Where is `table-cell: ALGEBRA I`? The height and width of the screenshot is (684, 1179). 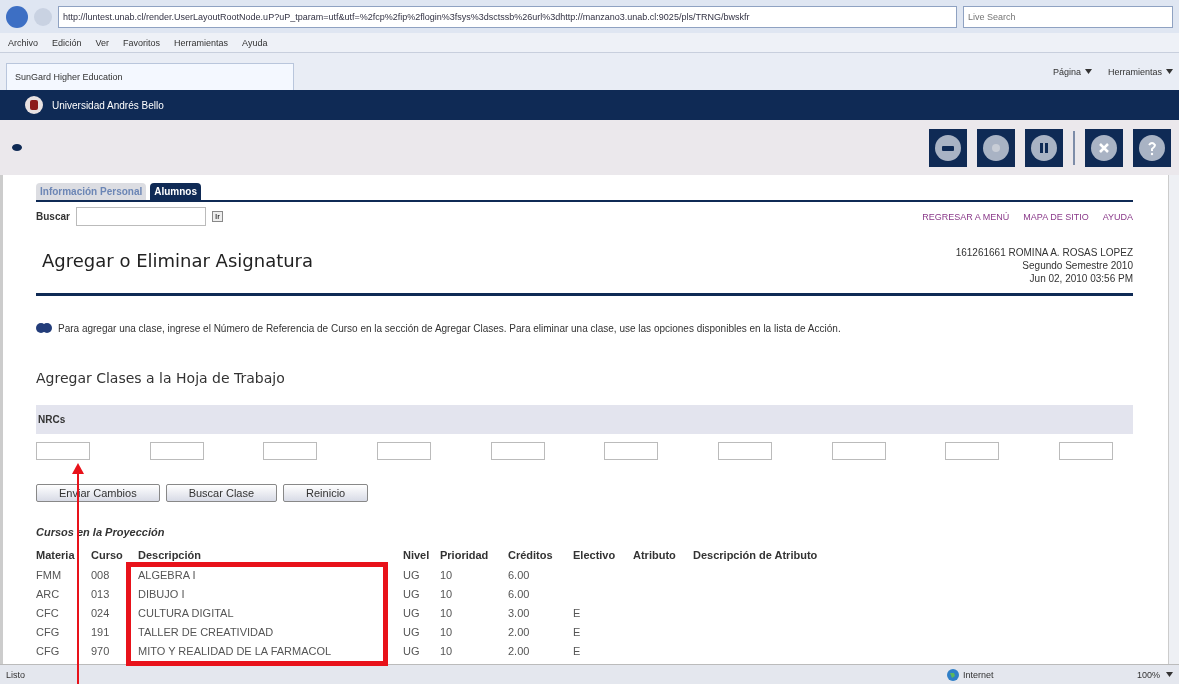
table-cell: ALGEBRA I is located at coordinates (167, 574).